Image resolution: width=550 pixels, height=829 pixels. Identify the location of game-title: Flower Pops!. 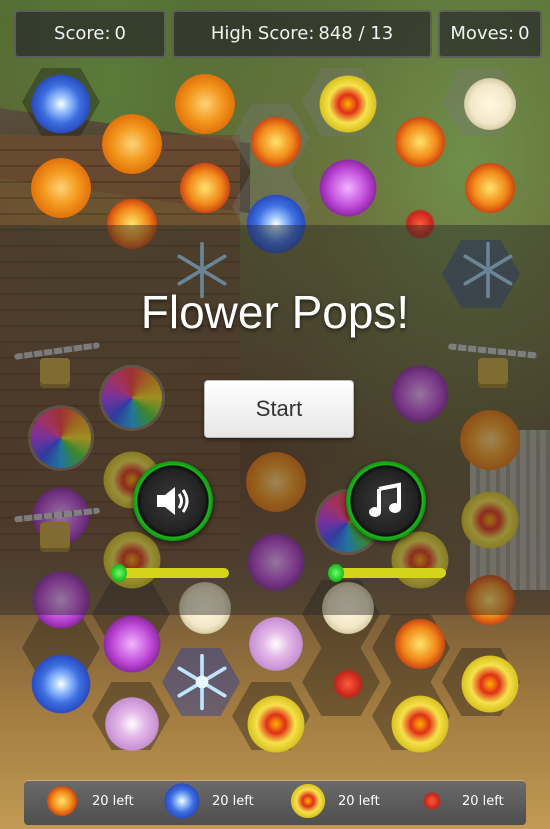
(275, 312).